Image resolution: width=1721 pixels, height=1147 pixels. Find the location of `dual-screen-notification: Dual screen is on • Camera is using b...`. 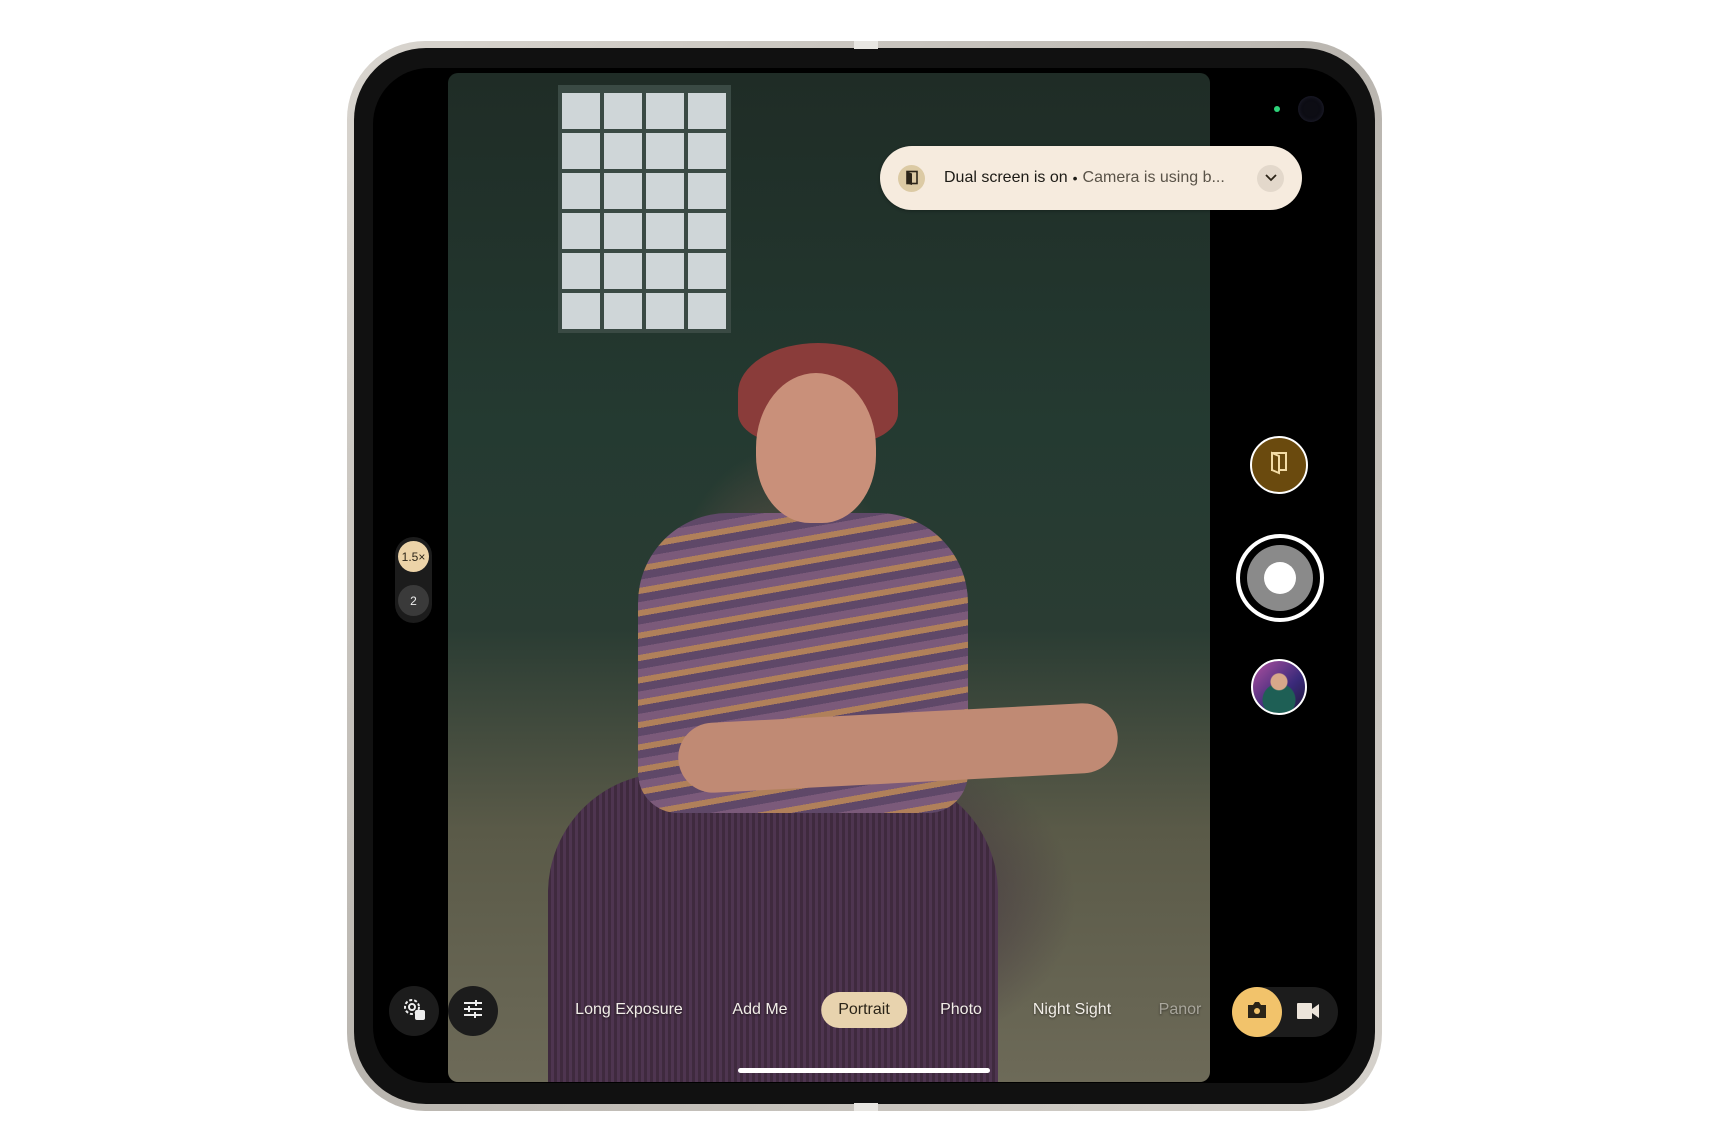

dual-screen-notification: Dual screen is on • Camera is using b... is located at coordinates (1091, 178).